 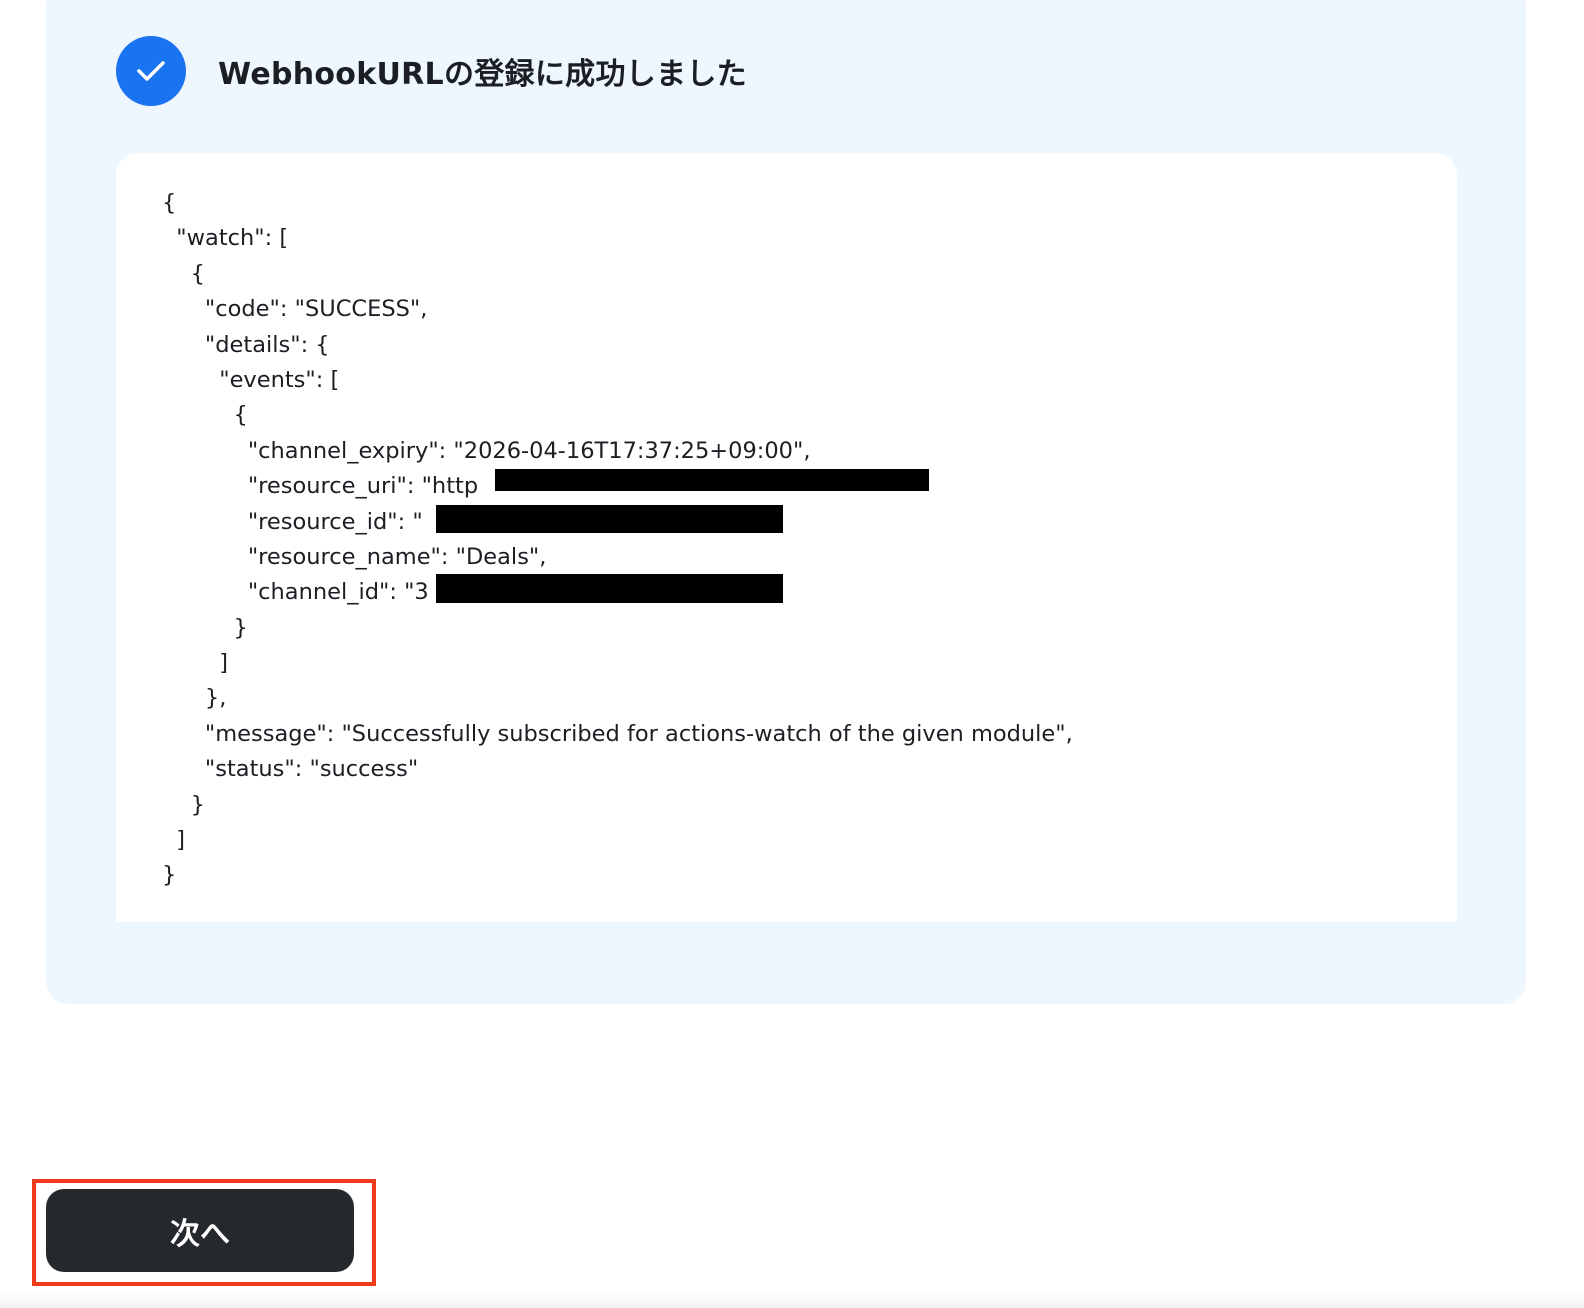 I want to click on status-header: WebhookURLの登録に成功しました, so click(x=431, y=71).